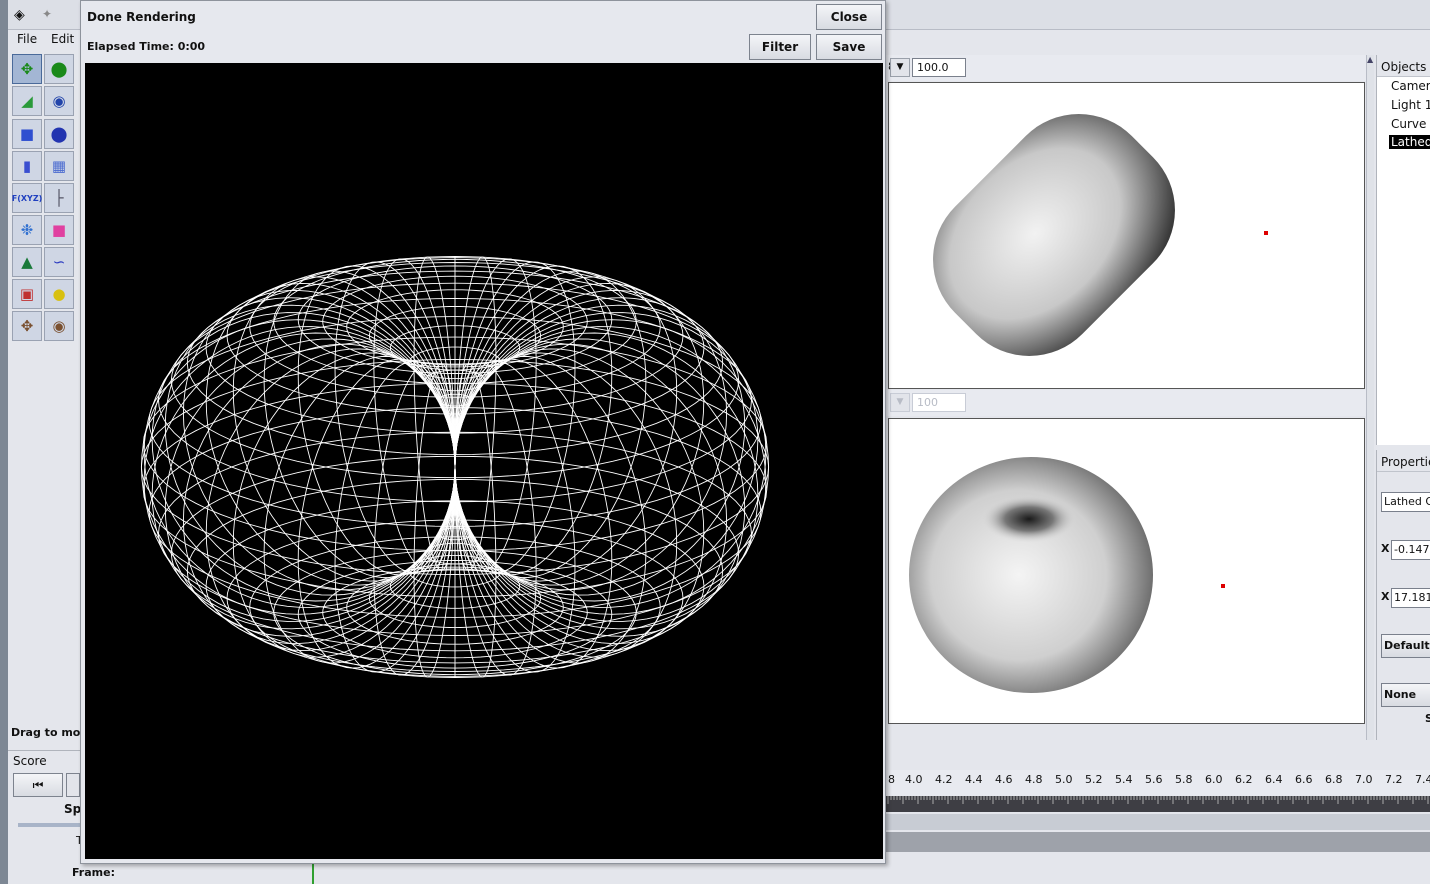  I want to click on move-tool: ✥, so click(27, 69).